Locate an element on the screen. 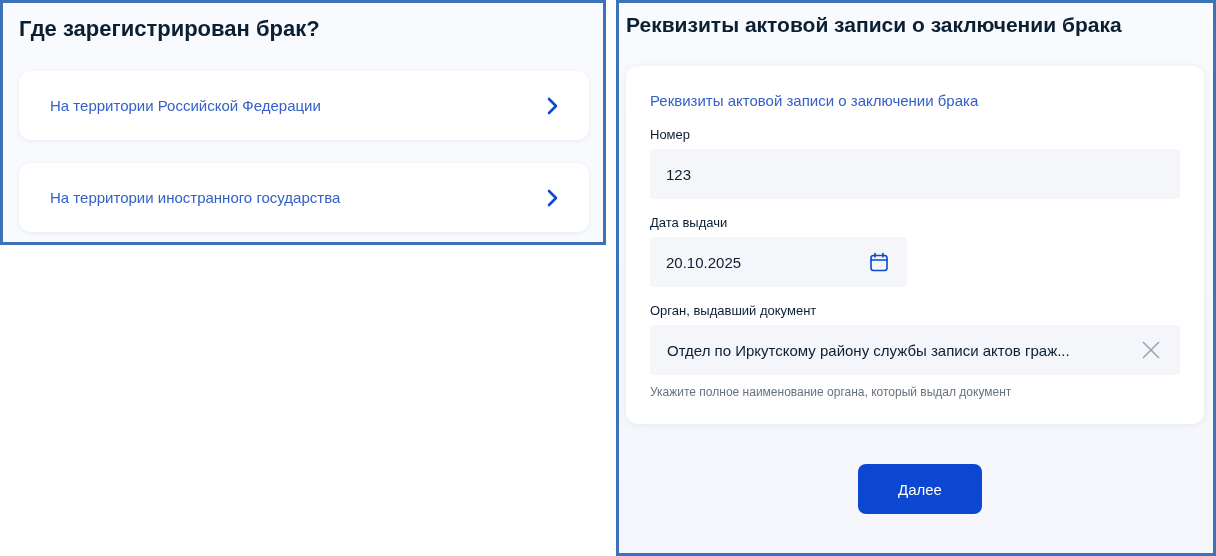 The width and height of the screenshot is (1216, 556). option-card: На территории иностранного государства is located at coordinates (304, 197).